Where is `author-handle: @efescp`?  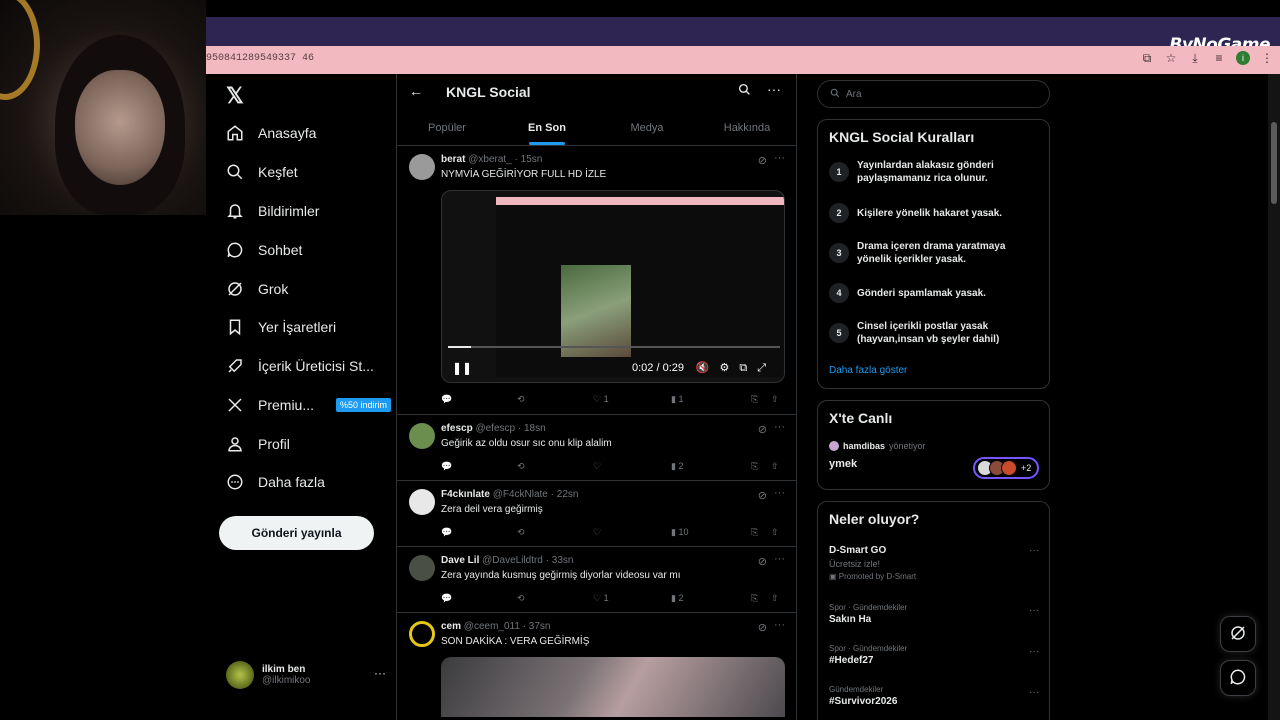
author-handle: @efescp is located at coordinates (495, 428).